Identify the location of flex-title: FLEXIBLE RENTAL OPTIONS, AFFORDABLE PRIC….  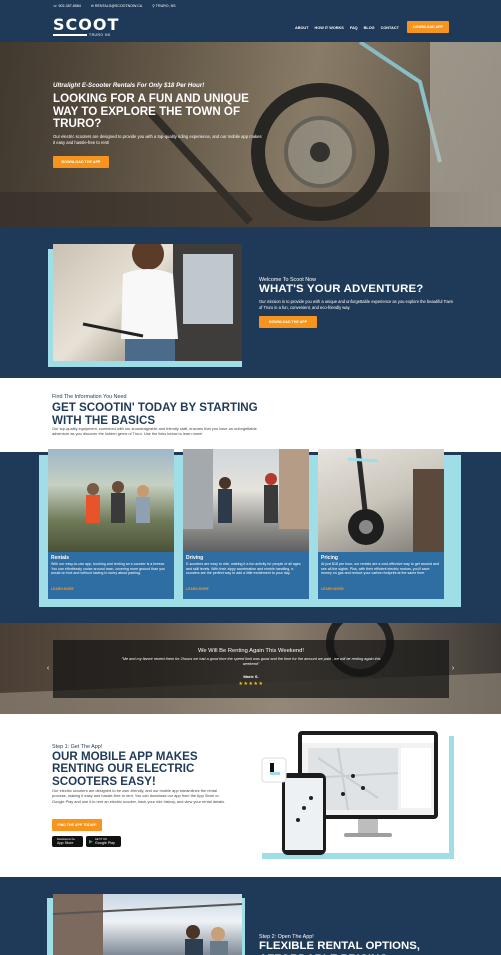
(339, 947).